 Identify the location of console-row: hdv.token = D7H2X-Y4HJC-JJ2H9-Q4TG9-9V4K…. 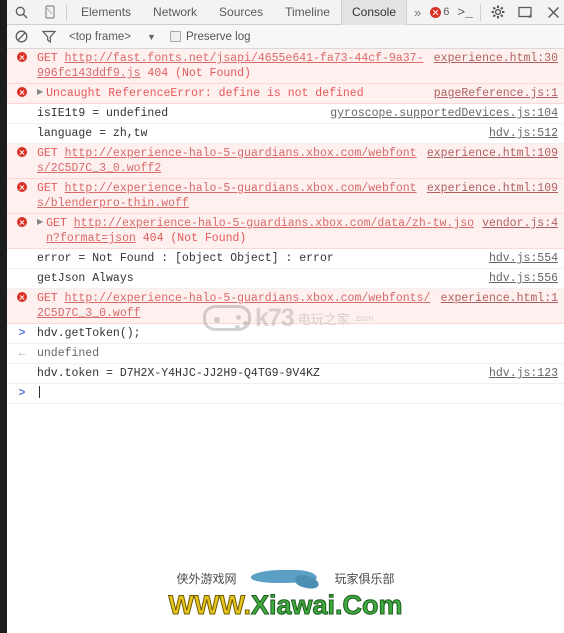
(285, 374).